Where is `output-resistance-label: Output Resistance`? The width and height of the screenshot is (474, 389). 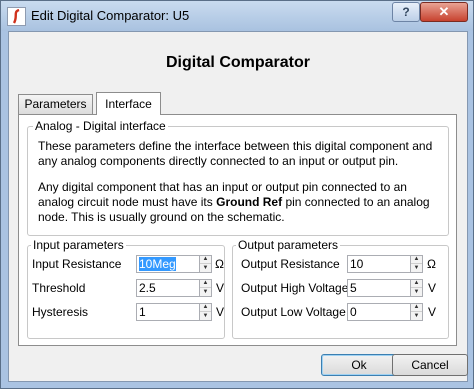 output-resistance-label: Output Resistance is located at coordinates (290, 264).